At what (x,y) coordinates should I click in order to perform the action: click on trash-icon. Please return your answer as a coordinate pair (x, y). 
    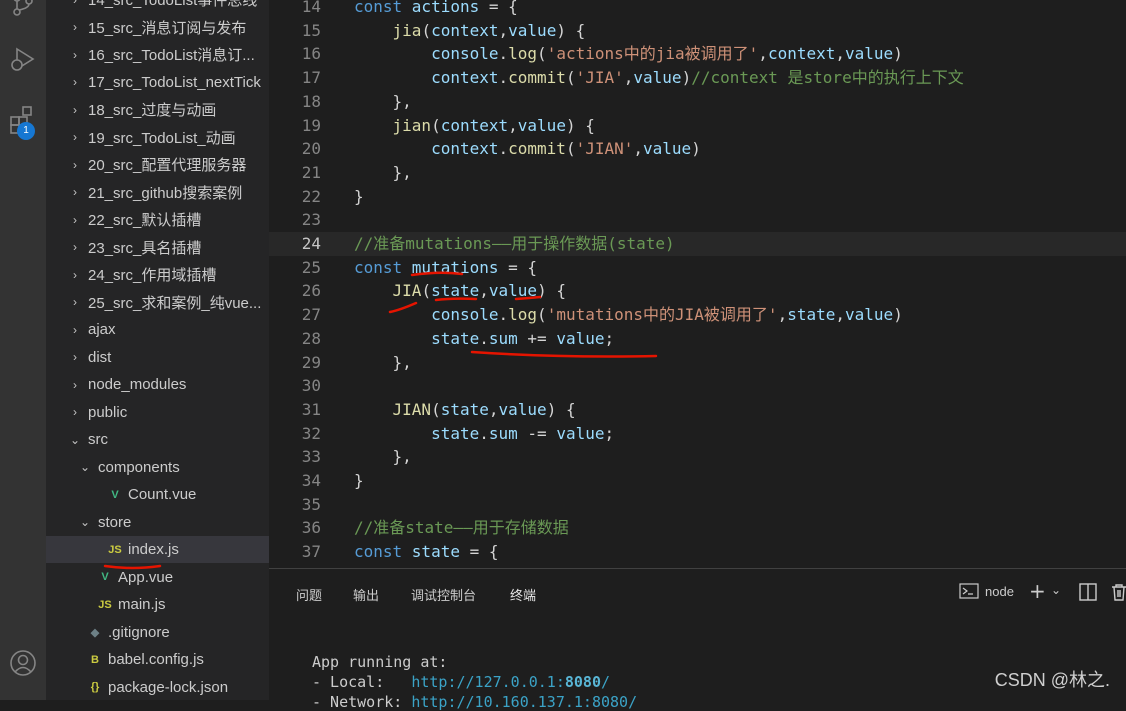
    Looking at the image, I should click on (1118, 594).